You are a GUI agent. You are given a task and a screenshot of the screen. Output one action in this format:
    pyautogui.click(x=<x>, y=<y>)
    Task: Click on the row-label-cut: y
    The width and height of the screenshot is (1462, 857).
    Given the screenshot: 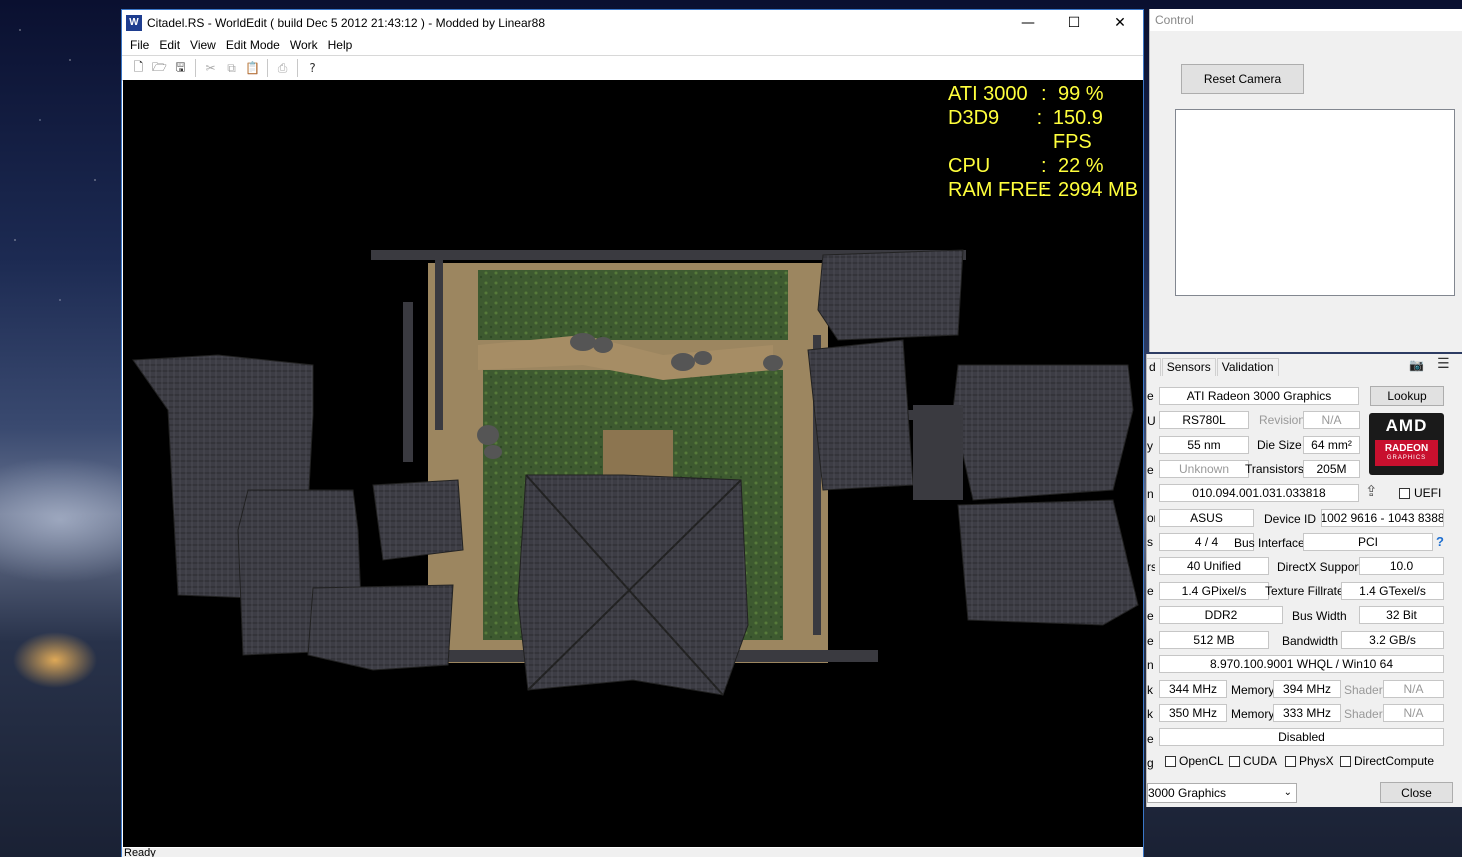 What is the action you would take?
    pyautogui.click(x=1150, y=446)
    